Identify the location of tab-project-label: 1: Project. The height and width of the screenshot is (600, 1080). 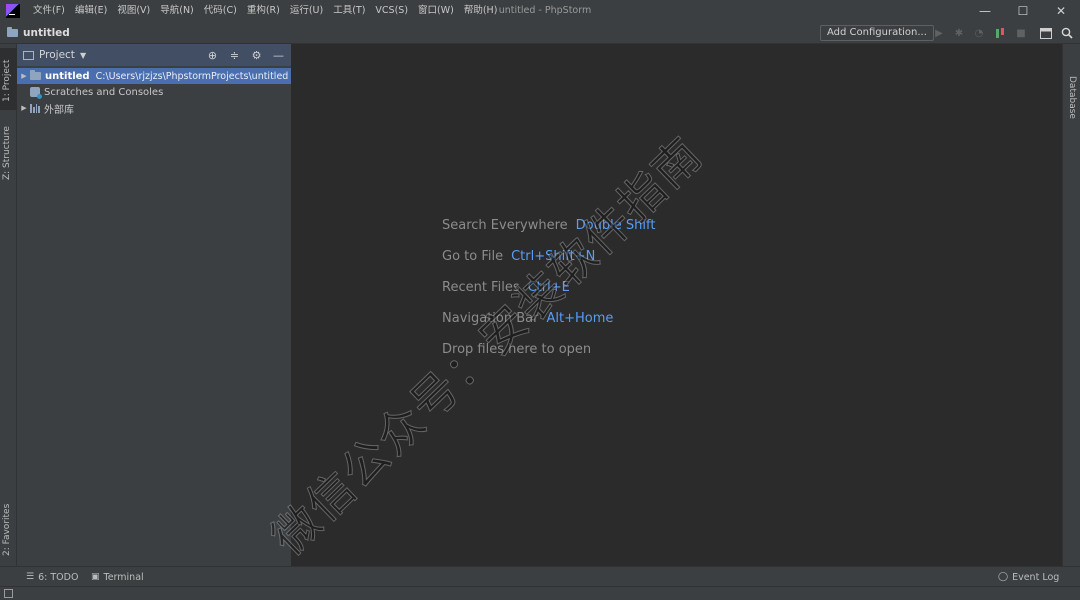
(7, 80).